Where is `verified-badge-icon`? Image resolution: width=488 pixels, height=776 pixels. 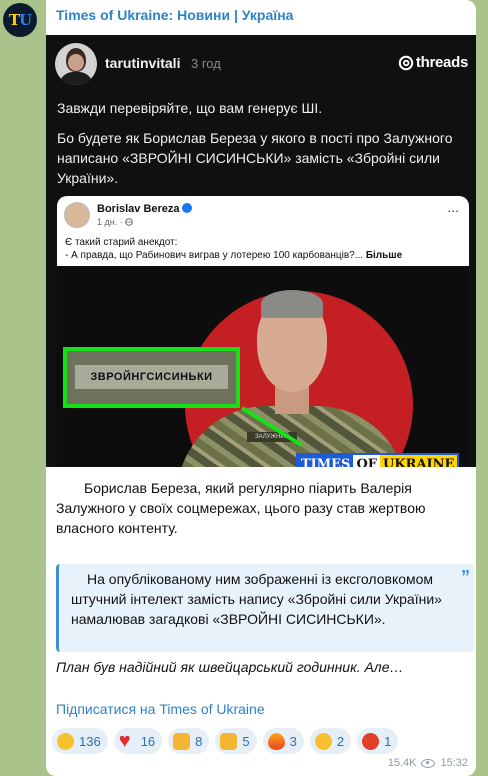
verified-badge-icon is located at coordinates (186, 208).